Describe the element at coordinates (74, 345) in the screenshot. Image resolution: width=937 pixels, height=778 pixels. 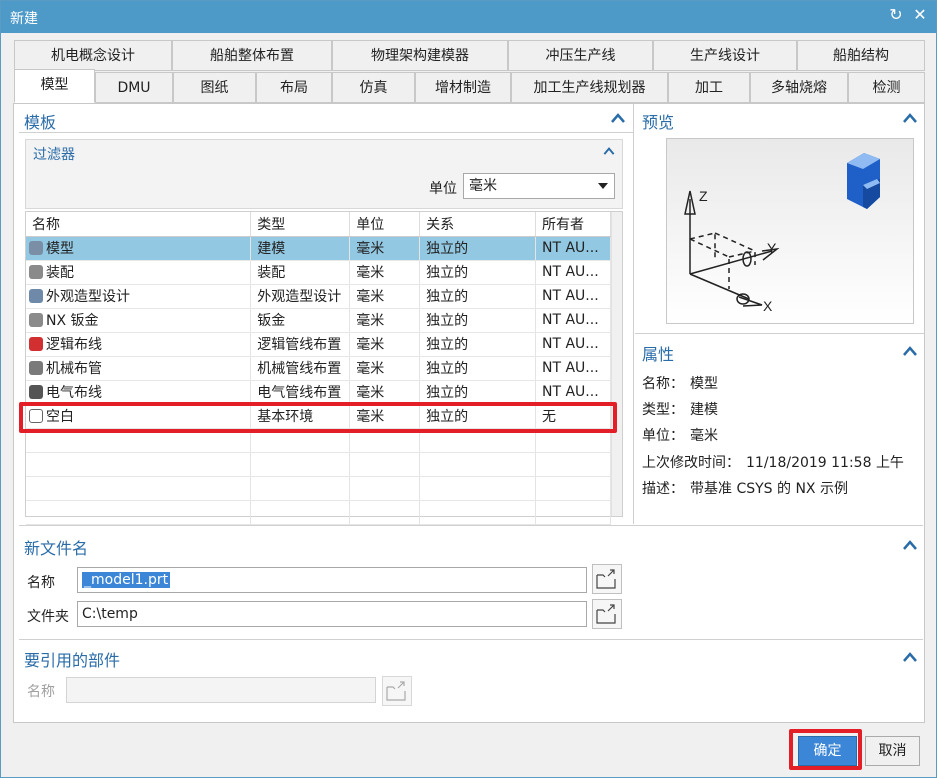
I see `cell-text: 逻辑布线` at that location.